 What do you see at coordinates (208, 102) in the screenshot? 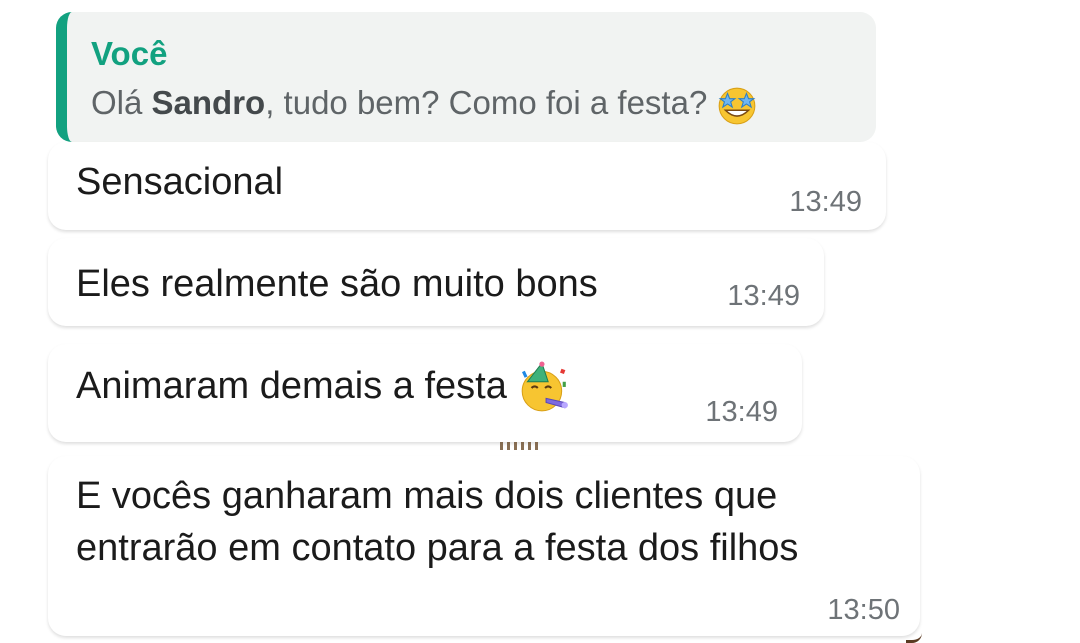
I see `quoted-mention: Sandro` at bounding box center [208, 102].